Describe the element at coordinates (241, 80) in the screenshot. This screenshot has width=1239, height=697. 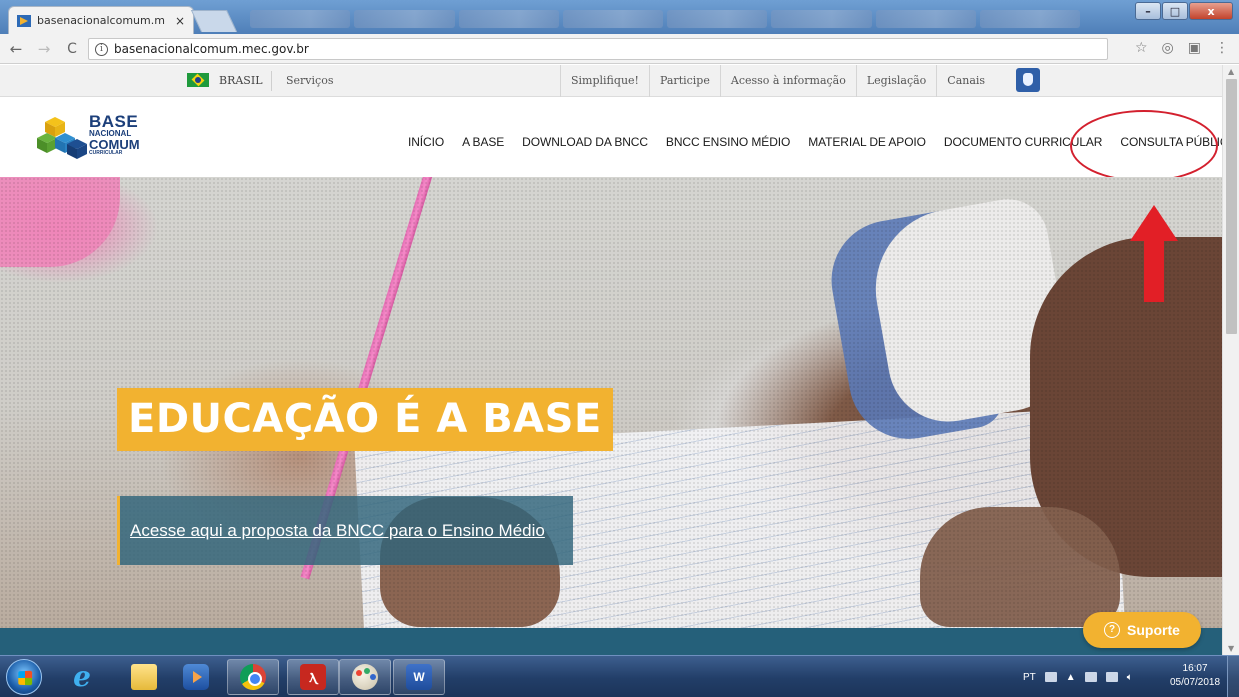
I see `brasil-label: BRASIL` at that location.